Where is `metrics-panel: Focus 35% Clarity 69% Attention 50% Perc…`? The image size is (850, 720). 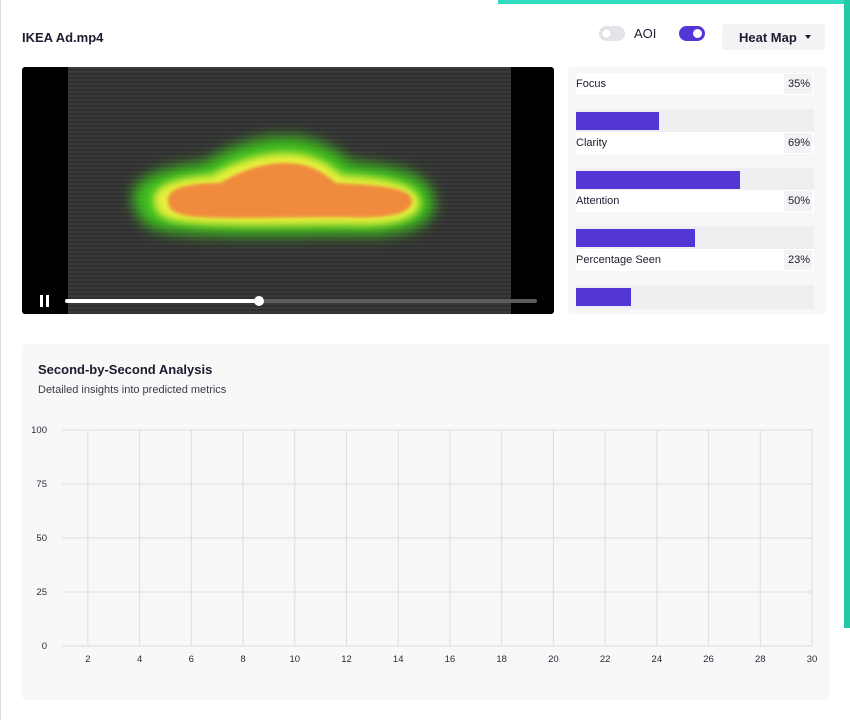
metrics-panel: Focus 35% Clarity 69% Attention 50% Perc… is located at coordinates (697, 190).